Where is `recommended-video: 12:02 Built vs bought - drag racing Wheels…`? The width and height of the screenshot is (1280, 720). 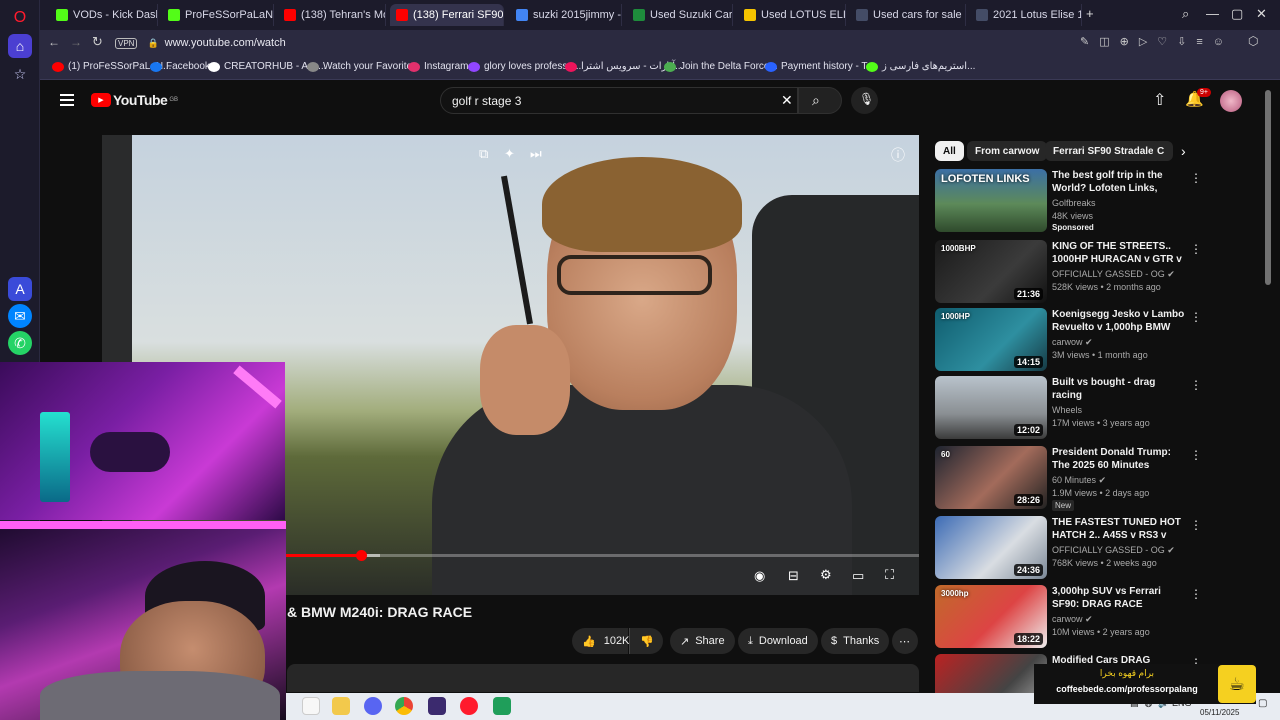 recommended-video: 12:02 Built vs bought - drag racing Wheels… is located at coordinates (1068, 408).